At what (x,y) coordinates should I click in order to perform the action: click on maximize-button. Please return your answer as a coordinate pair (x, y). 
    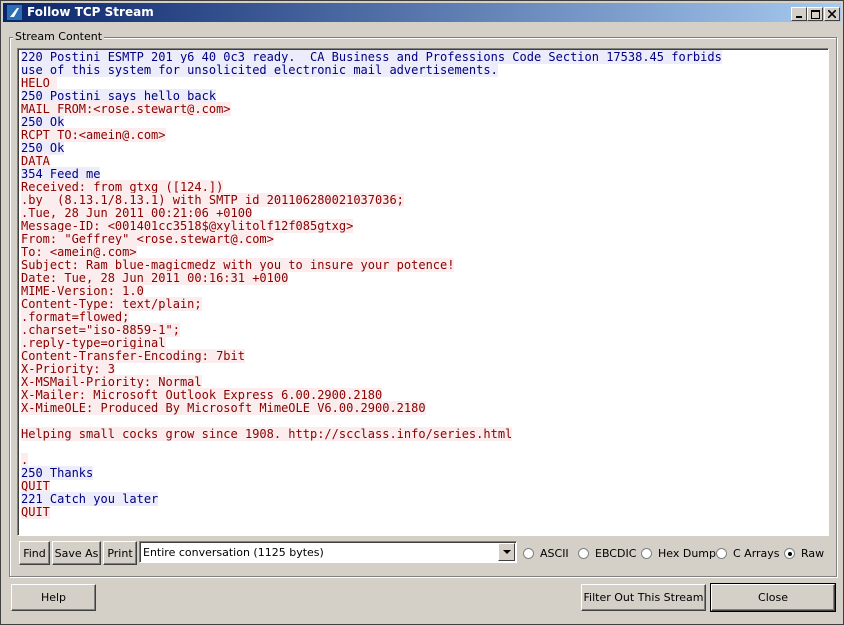
    Looking at the image, I should click on (815, 14).